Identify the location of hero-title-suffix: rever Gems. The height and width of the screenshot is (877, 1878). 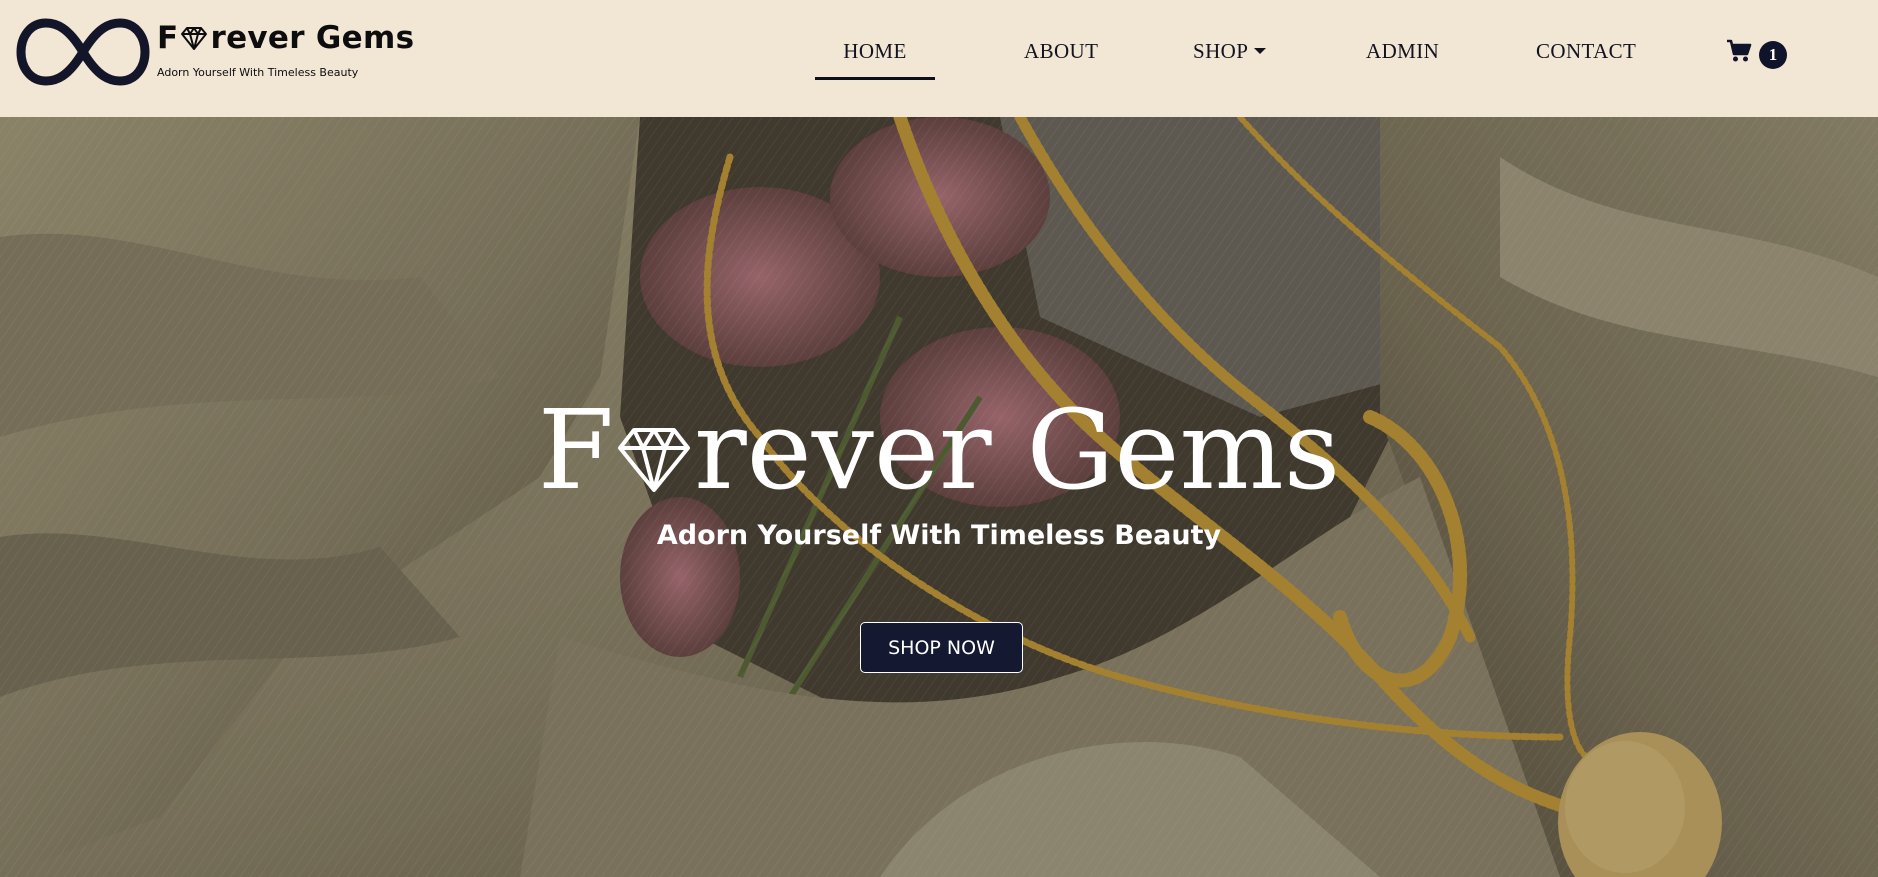
(1017, 450).